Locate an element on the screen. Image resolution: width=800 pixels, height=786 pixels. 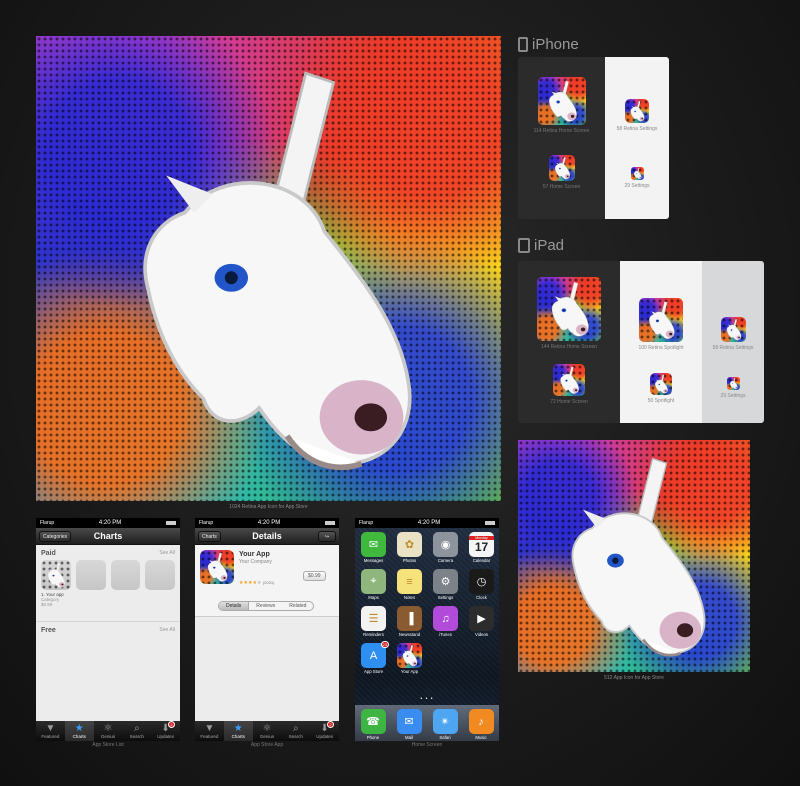
ipad-icon-144: 144 Retina Home Screen is located at coordinates (569, 313).